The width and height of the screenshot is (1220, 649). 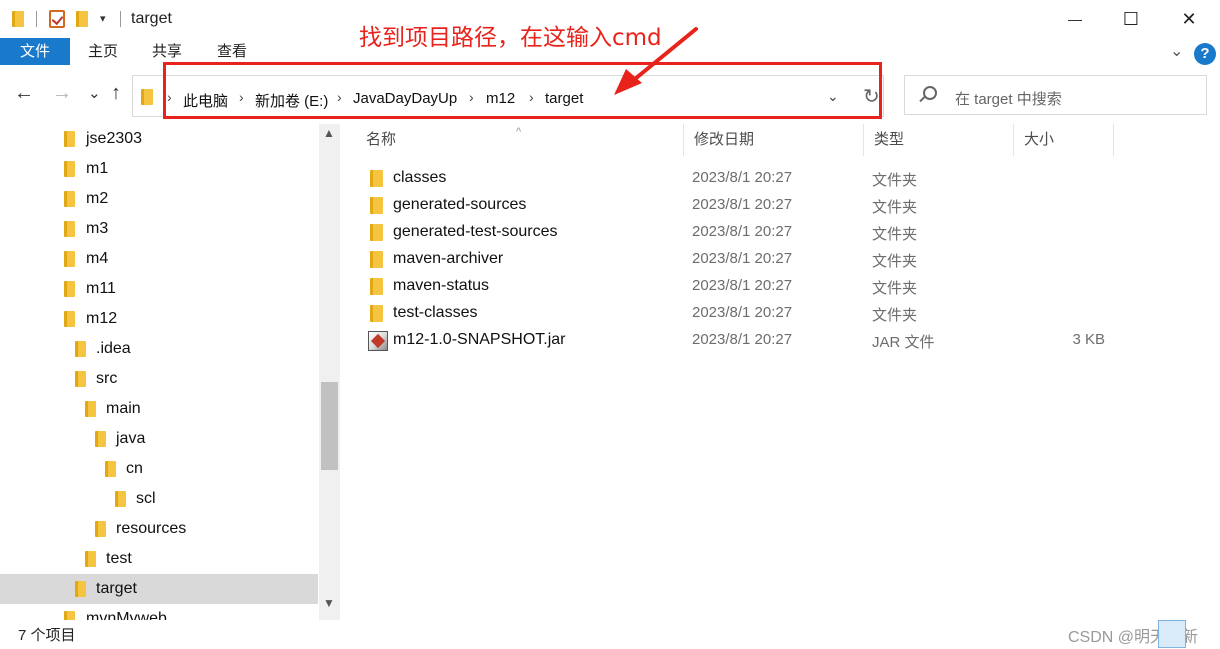 I want to click on maximize-button: ☐, so click(x=1131, y=19).